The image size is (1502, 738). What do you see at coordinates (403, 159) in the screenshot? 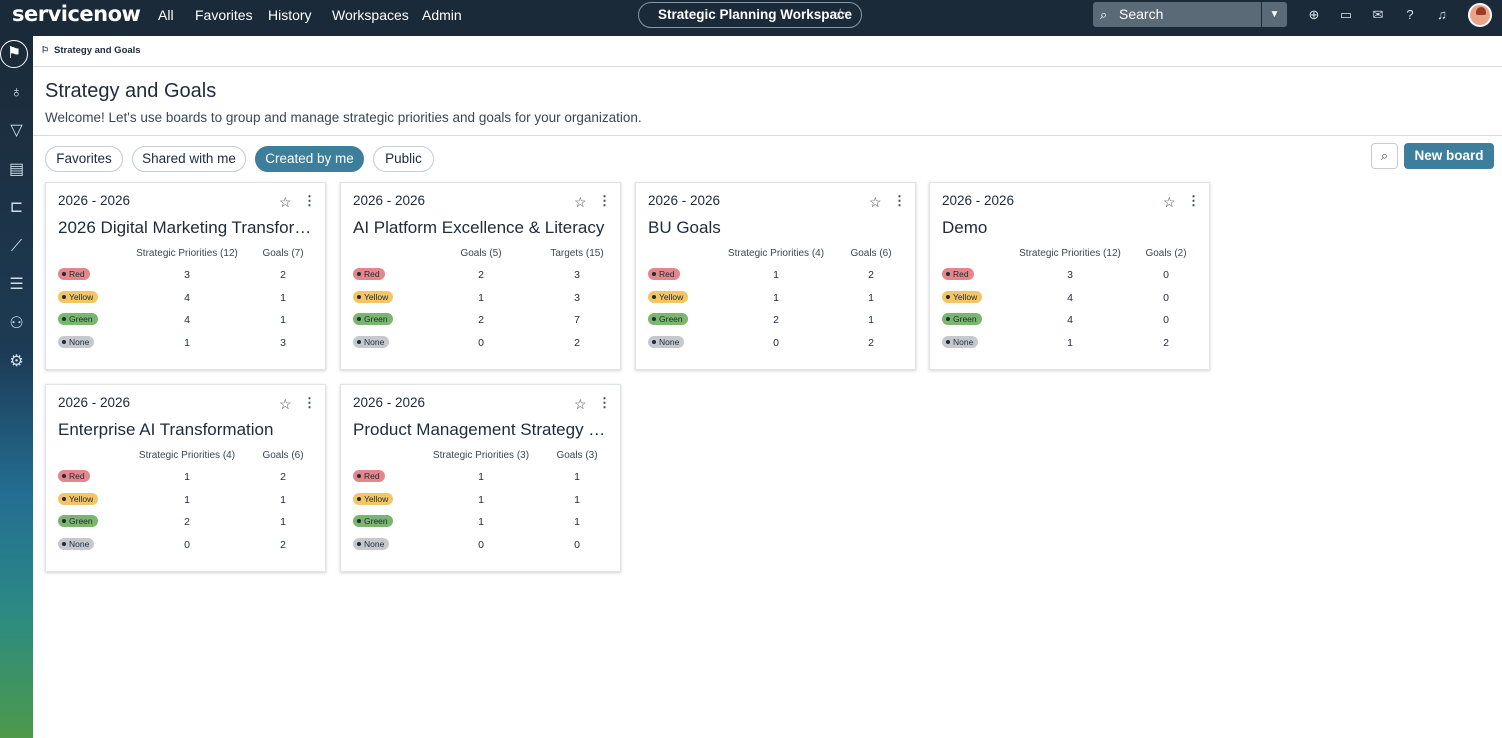
I see `tab-public: Public` at bounding box center [403, 159].